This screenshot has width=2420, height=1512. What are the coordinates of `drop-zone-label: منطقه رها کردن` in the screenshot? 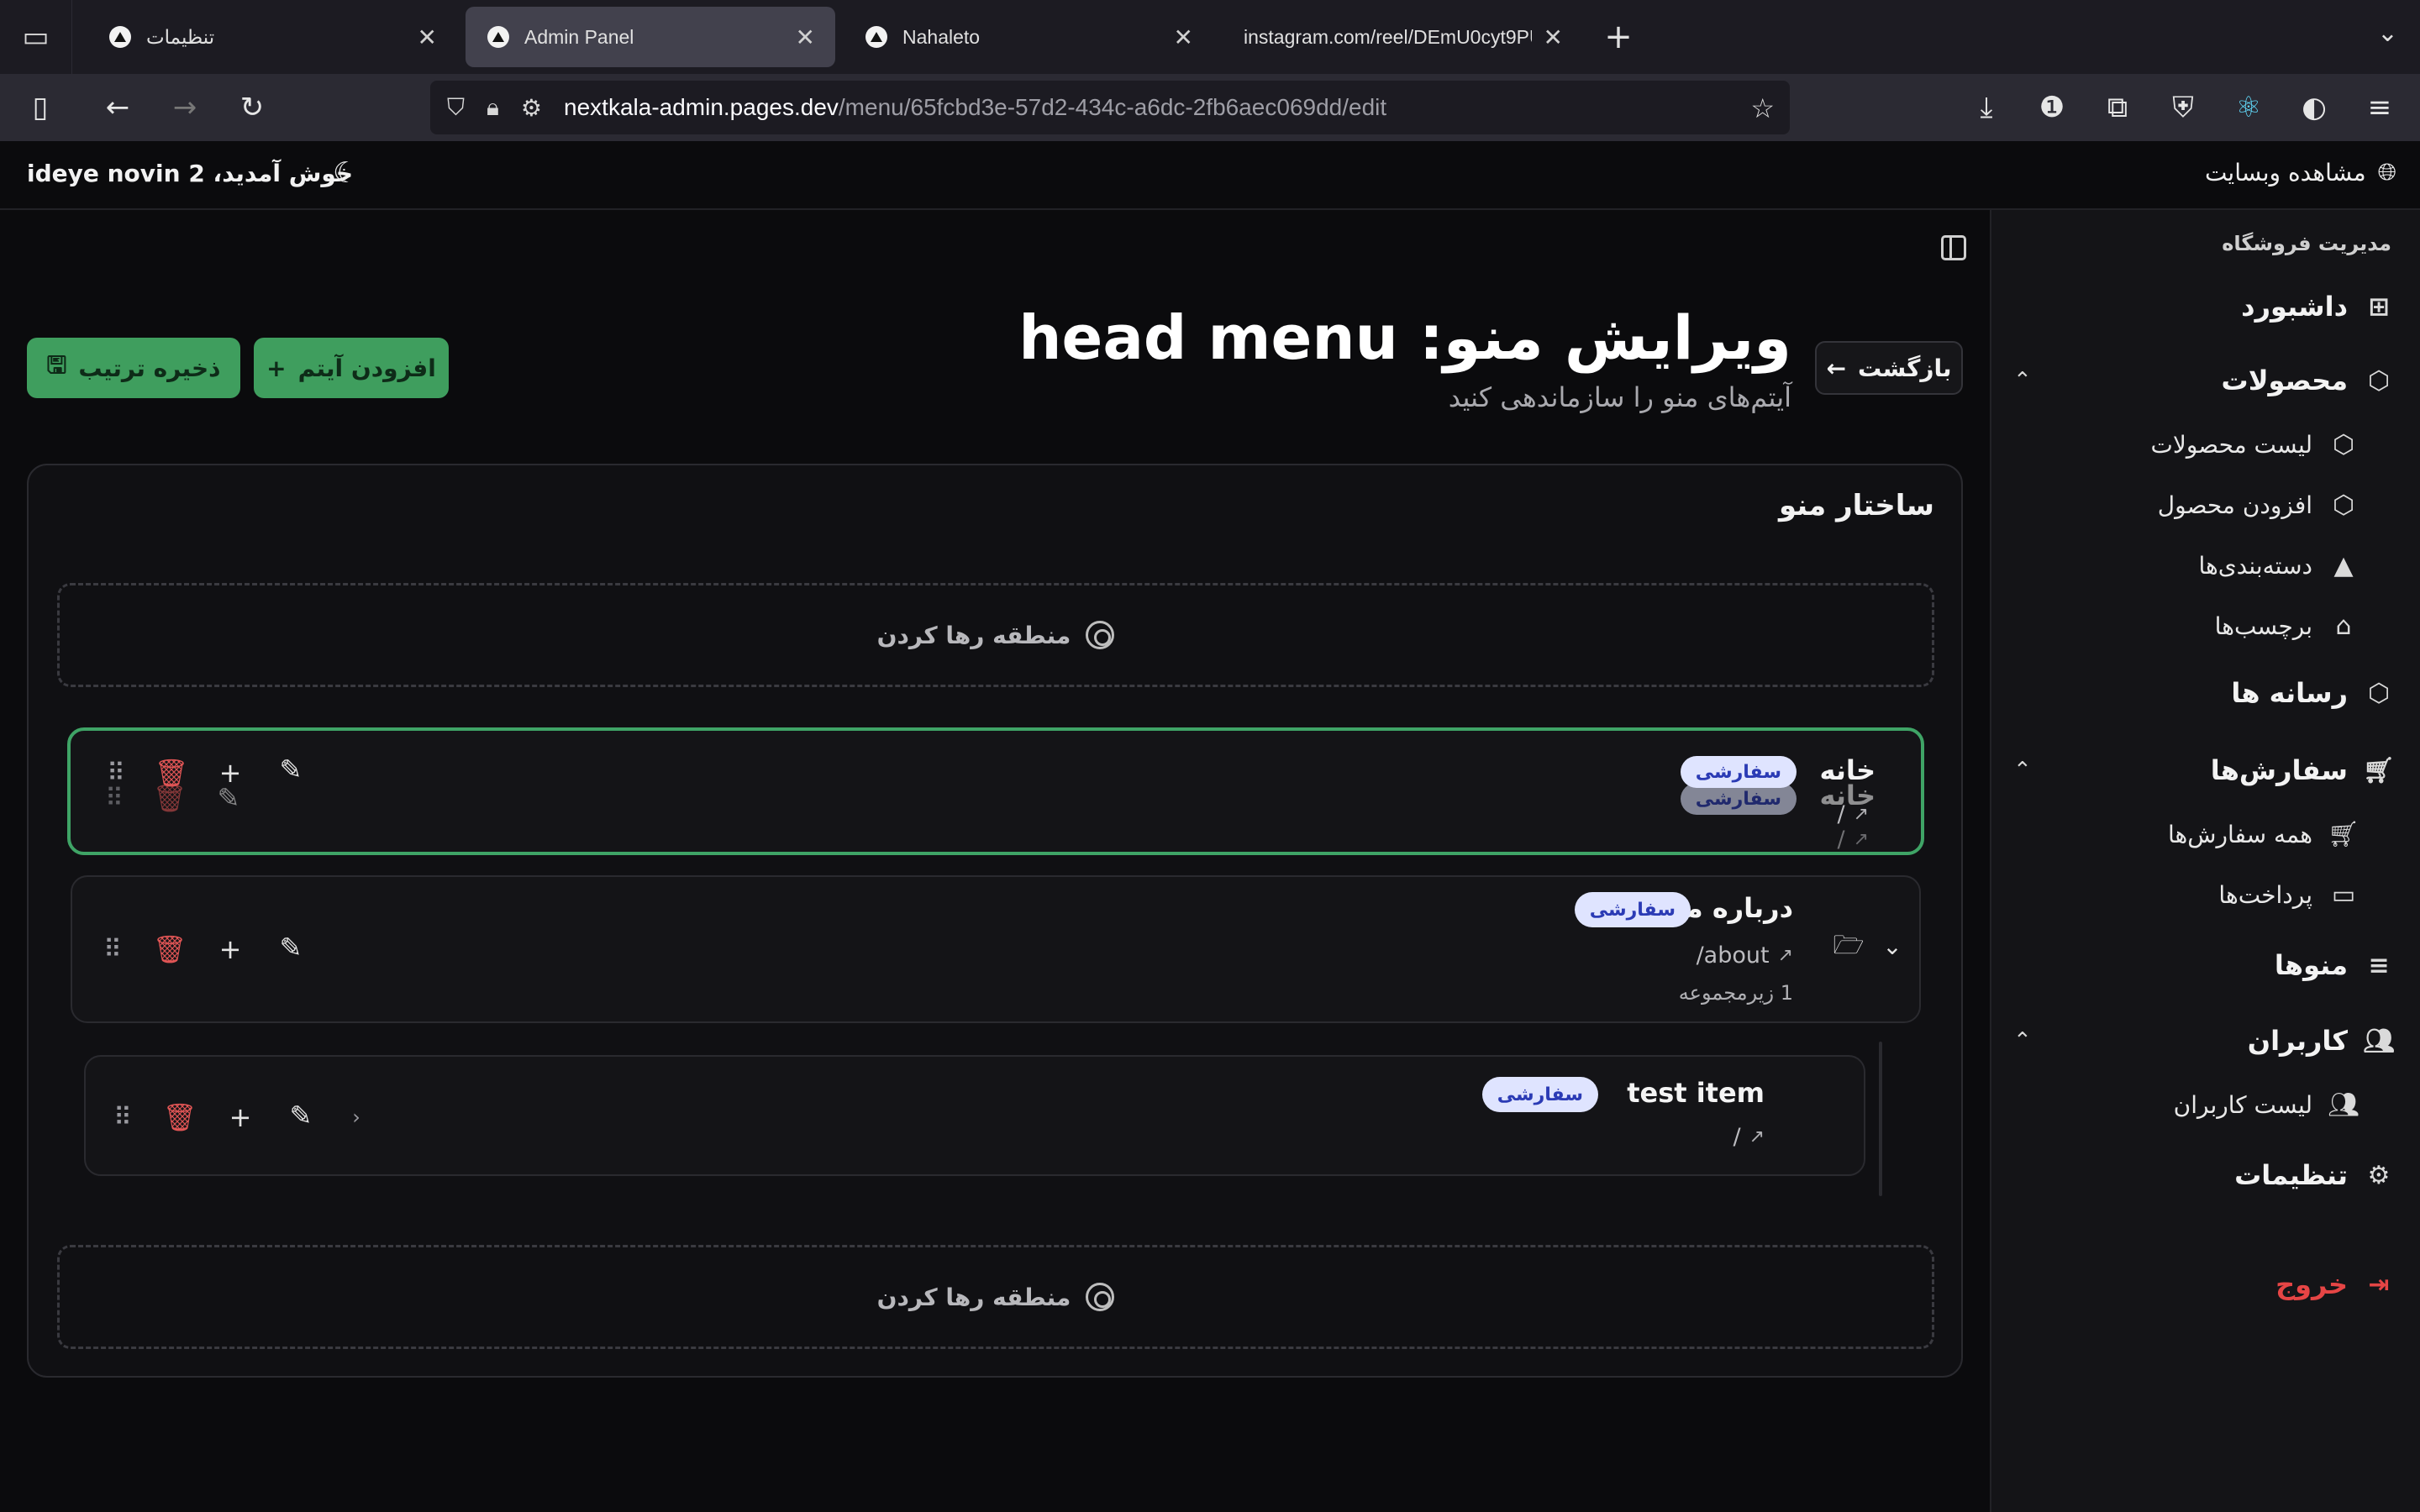 It's located at (973, 635).